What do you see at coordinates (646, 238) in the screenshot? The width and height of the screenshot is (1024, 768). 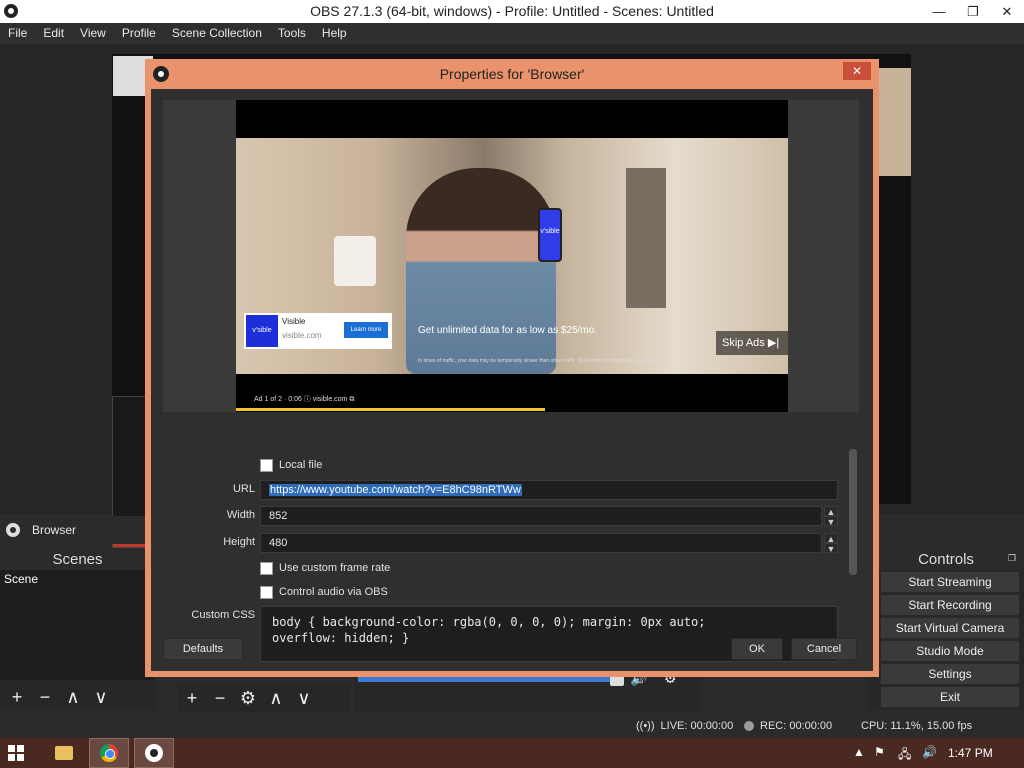 I see `doorway` at bounding box center [646, 238].